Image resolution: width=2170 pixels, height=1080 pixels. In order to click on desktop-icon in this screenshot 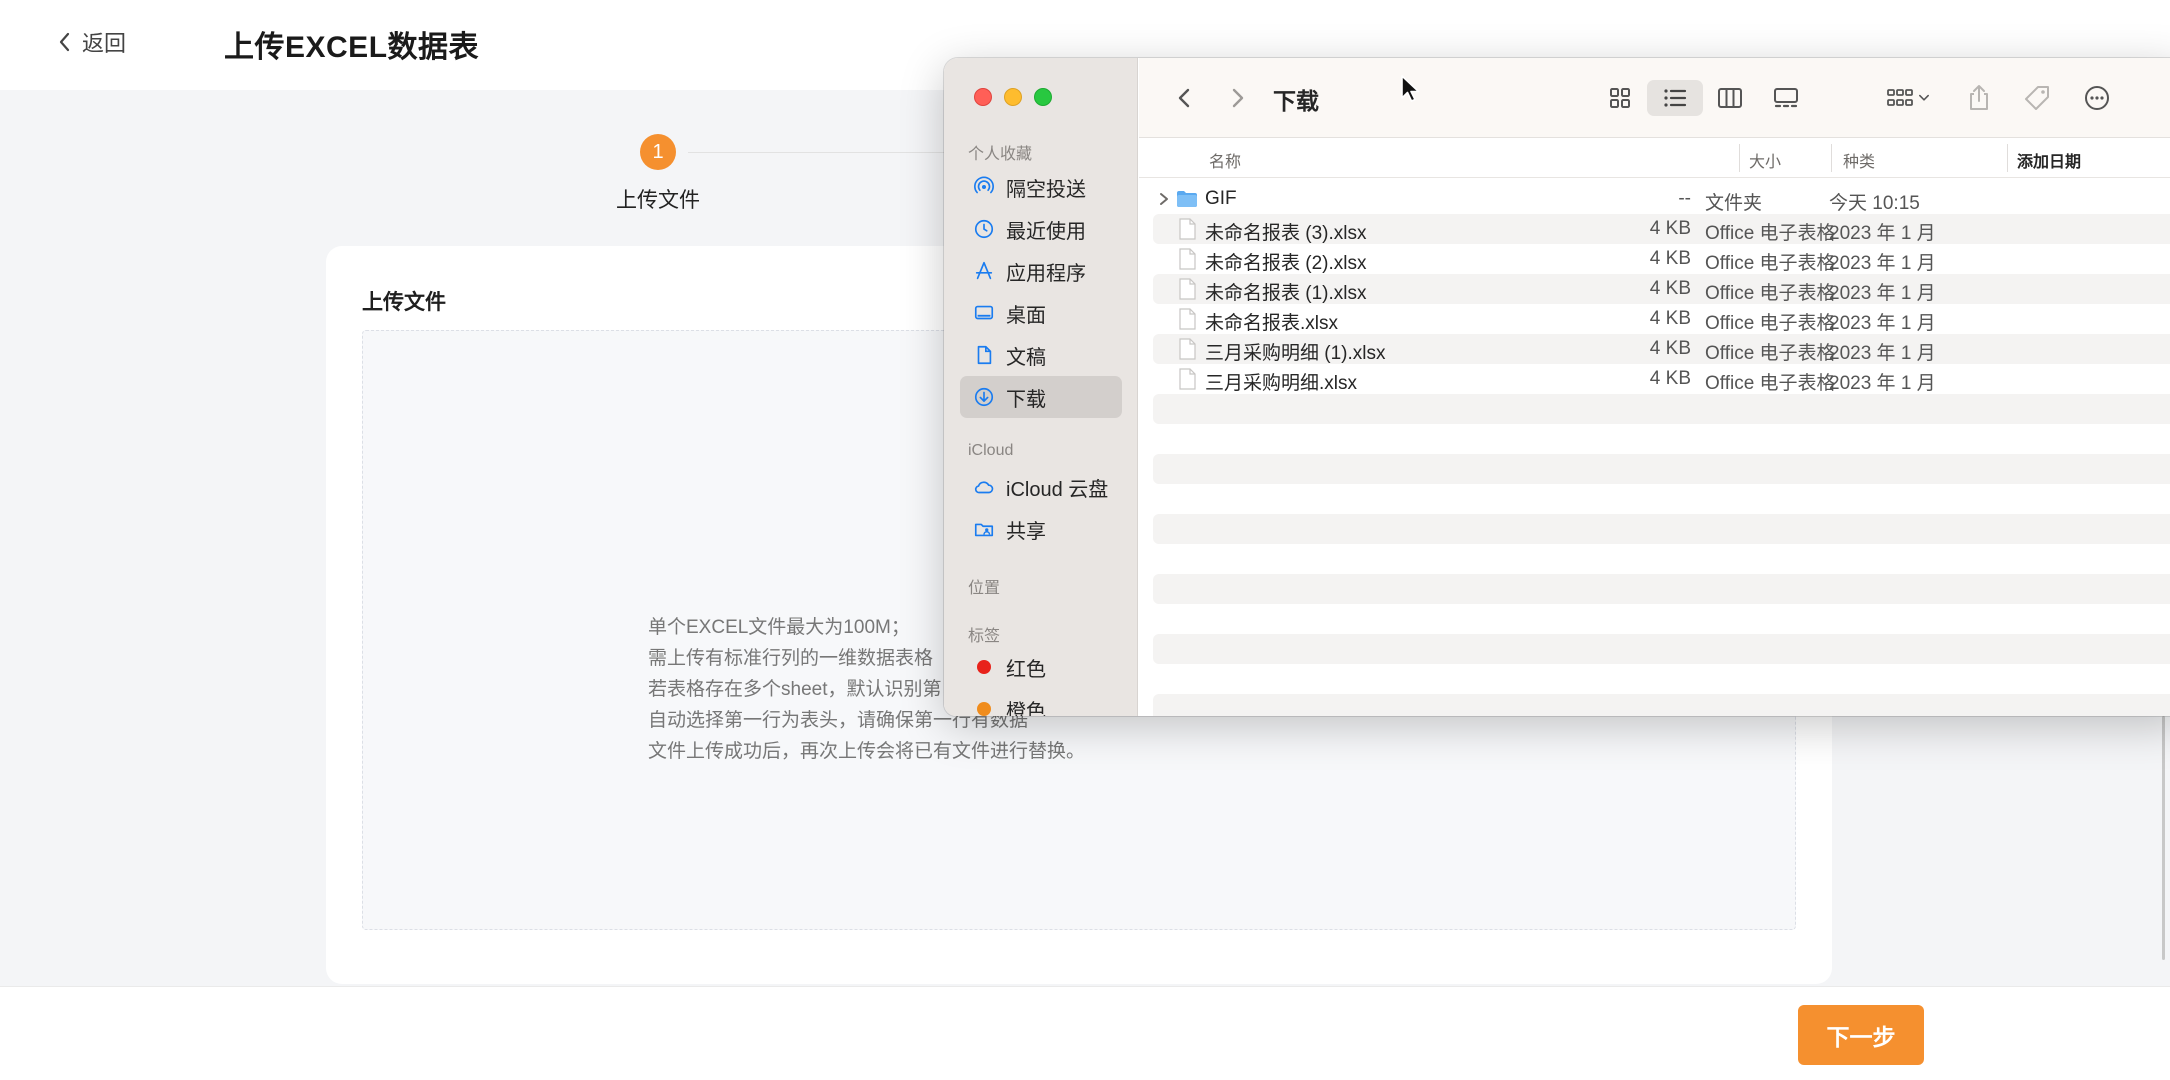, I will do `click(984, 313)`.